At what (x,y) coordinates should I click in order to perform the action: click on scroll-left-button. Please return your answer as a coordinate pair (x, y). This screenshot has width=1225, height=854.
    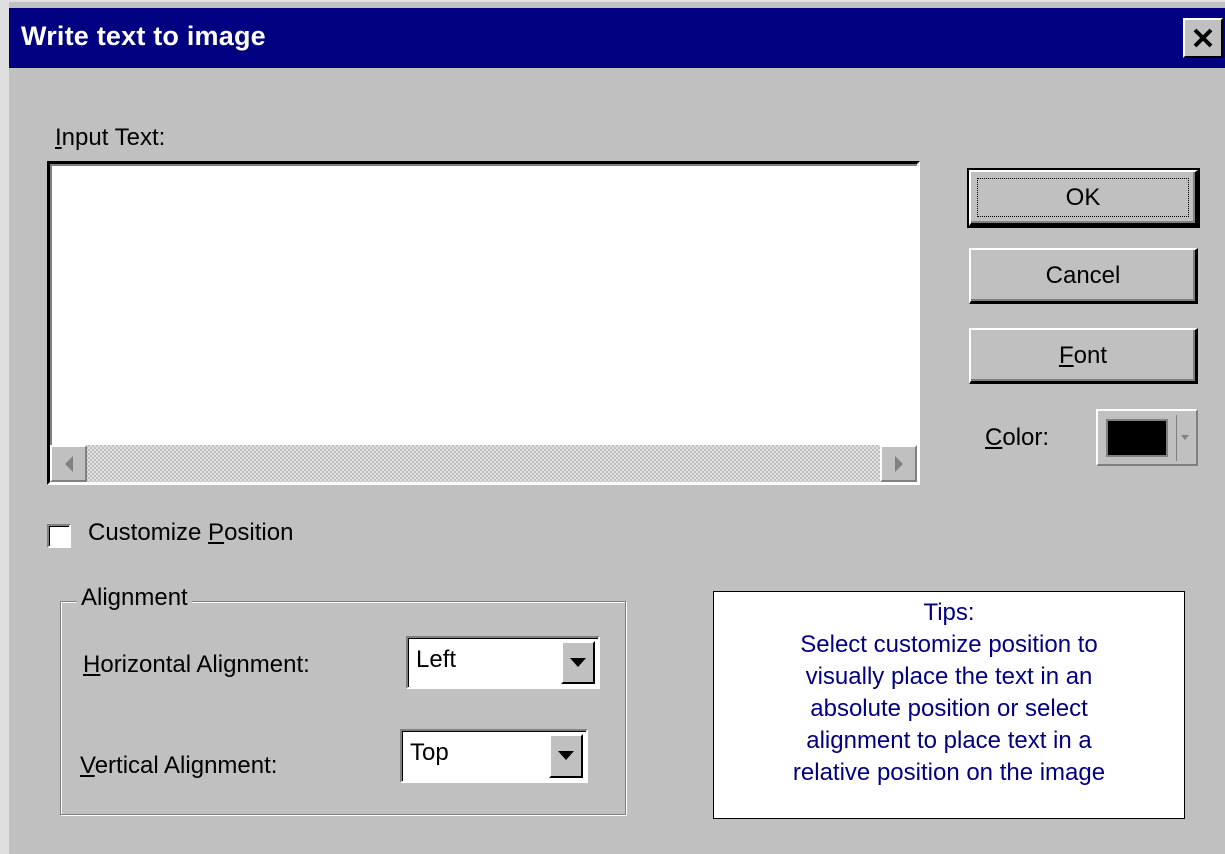
    Looking at the image, I should click on (68, 463).